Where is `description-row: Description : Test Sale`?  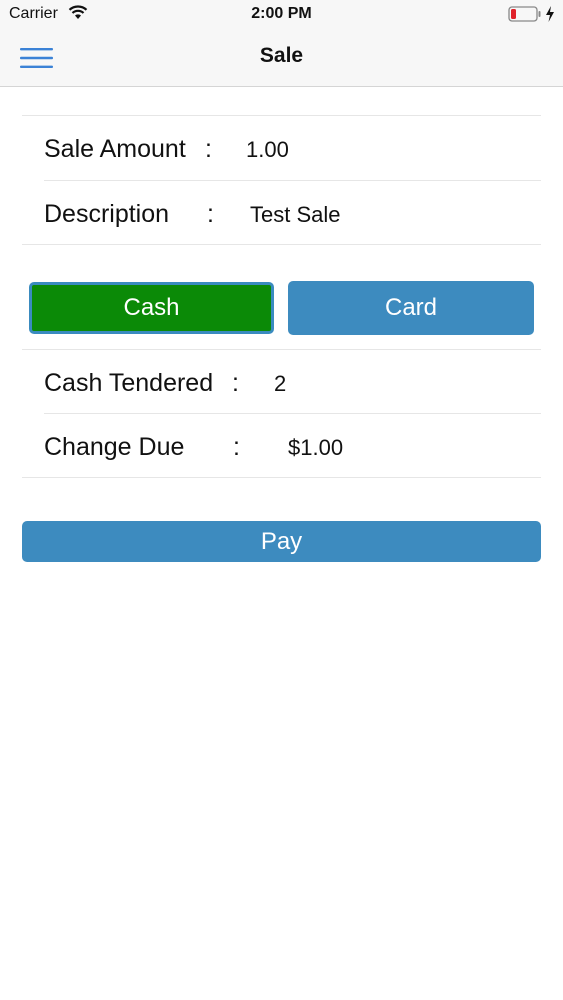 description-row: Description : Test Sale is located at coordinates (281, 213).